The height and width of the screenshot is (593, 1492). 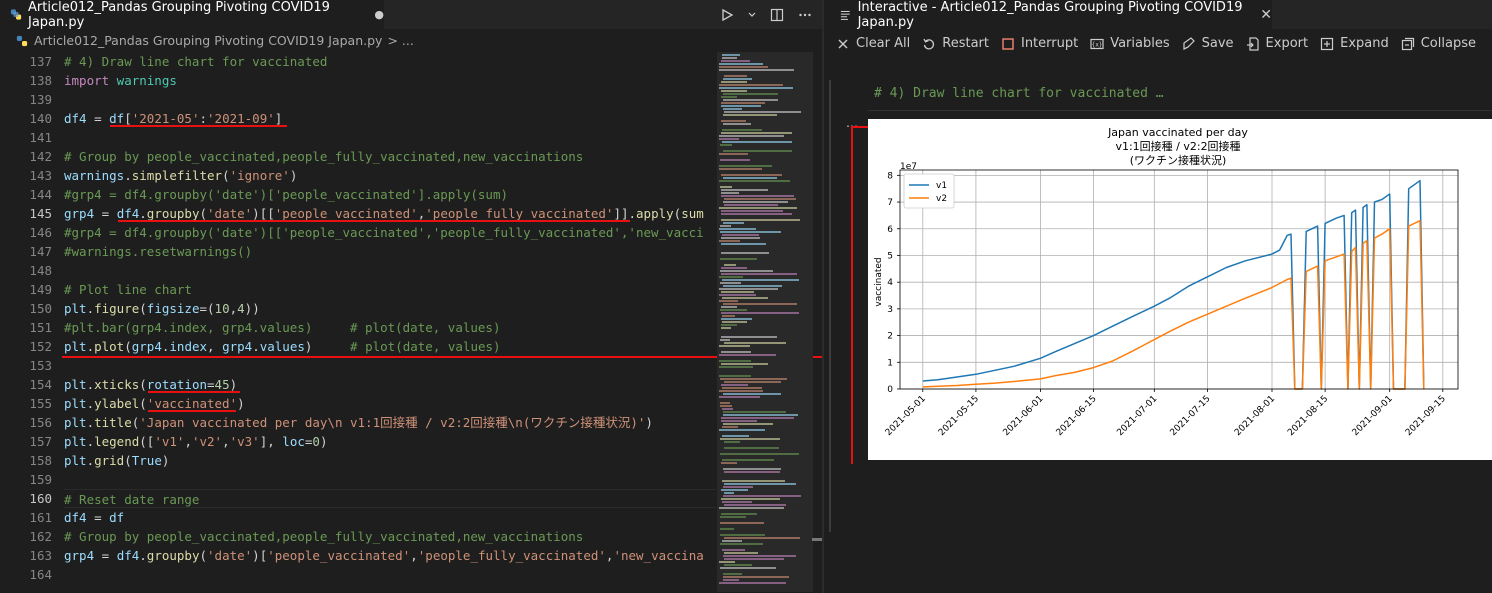 What do you see at coordinates (1277, 43) in the screenshot?
I see `export-button: Export` at bounding box center [1277, 43].